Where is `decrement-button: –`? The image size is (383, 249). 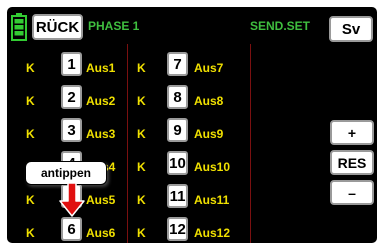 decrement-button: – is located at coordinates (352, 192).